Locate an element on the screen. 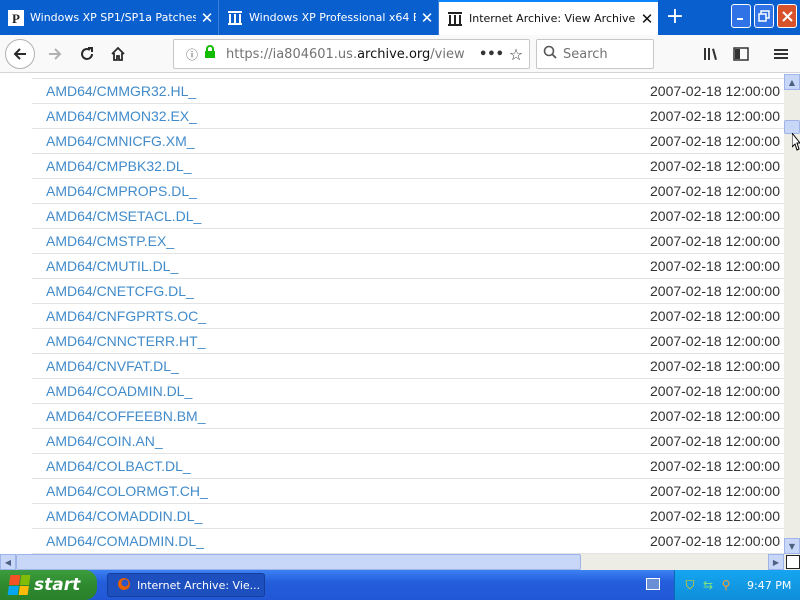 Image resolution: width=800 pixels, height=600 pixels. archive-icon is located at coordinates (235, 18).